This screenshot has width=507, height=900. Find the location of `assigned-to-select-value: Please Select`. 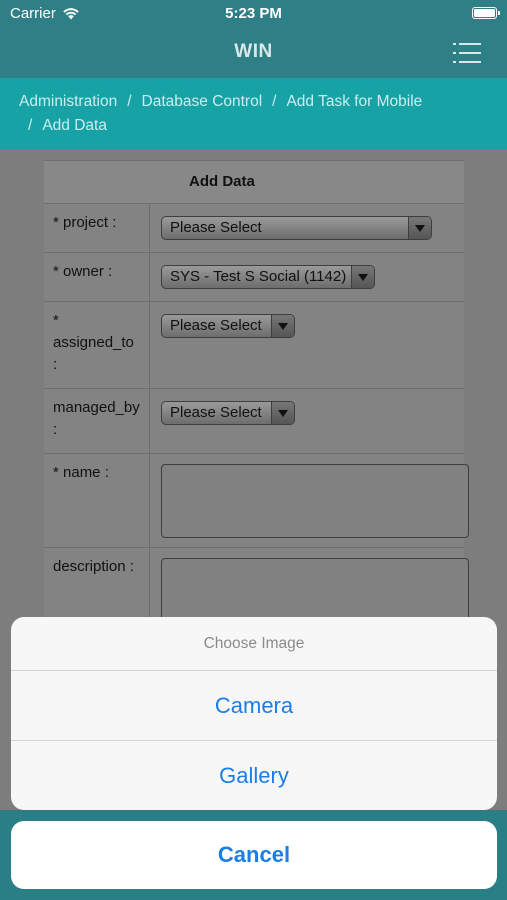

assigned-to-select-value: Please Select is located at coordinates (216, 325).